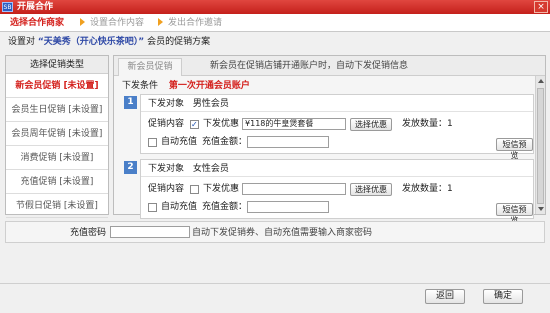 This screenshot has width=550, height=313. Describe the element at coordinates (57, 65) in the screenshot. I see `promo-type-header: 选择促销类型` at that location.